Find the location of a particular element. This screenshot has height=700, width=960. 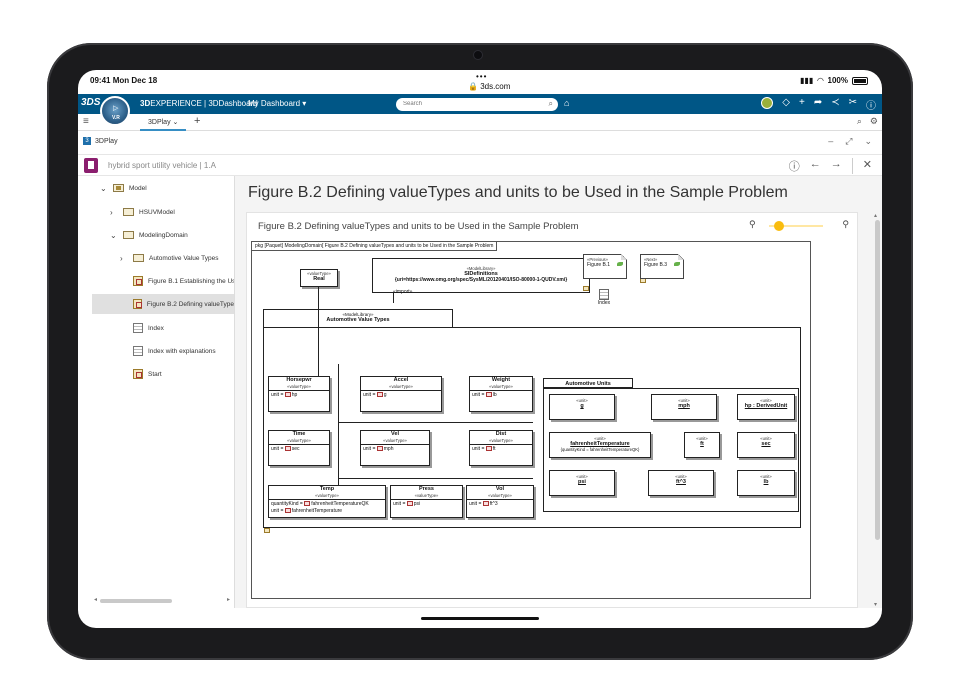

zoom-control: ⚲ ⚲ is located at coordinates (799, 225).